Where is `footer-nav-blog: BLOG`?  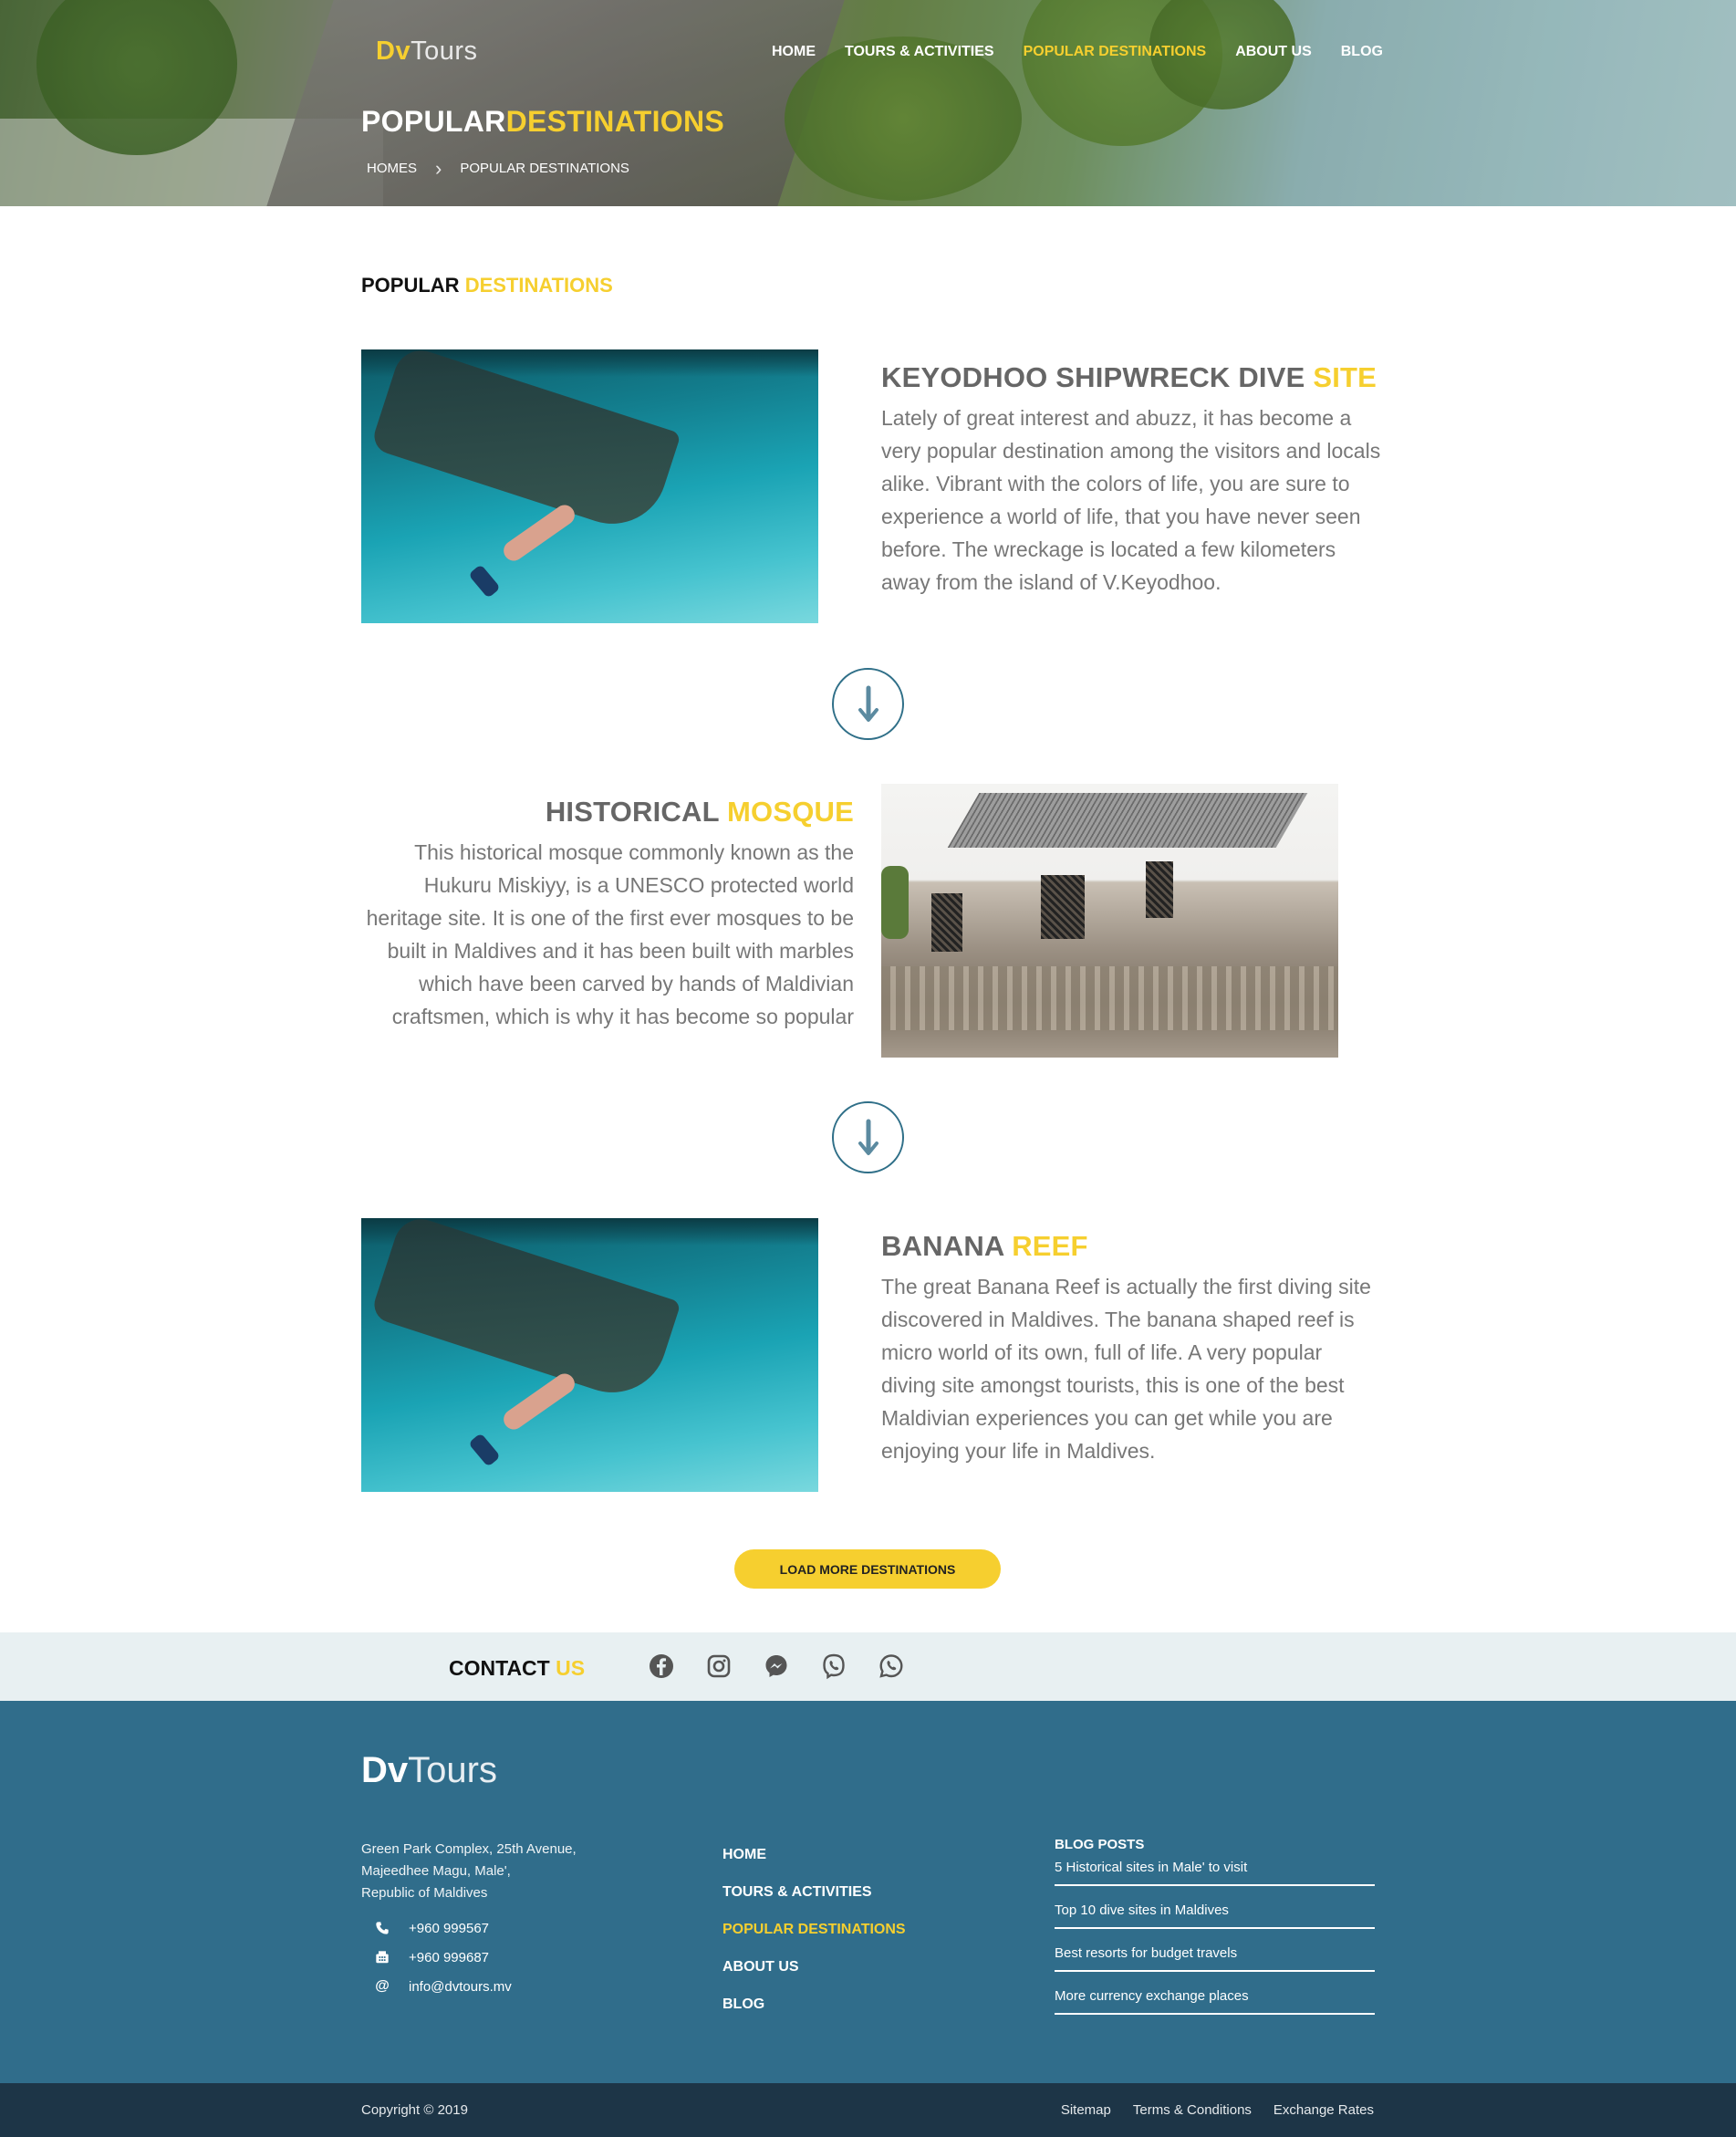
footer-nav-blog: BLOG is located at coordinates (814, 2004).